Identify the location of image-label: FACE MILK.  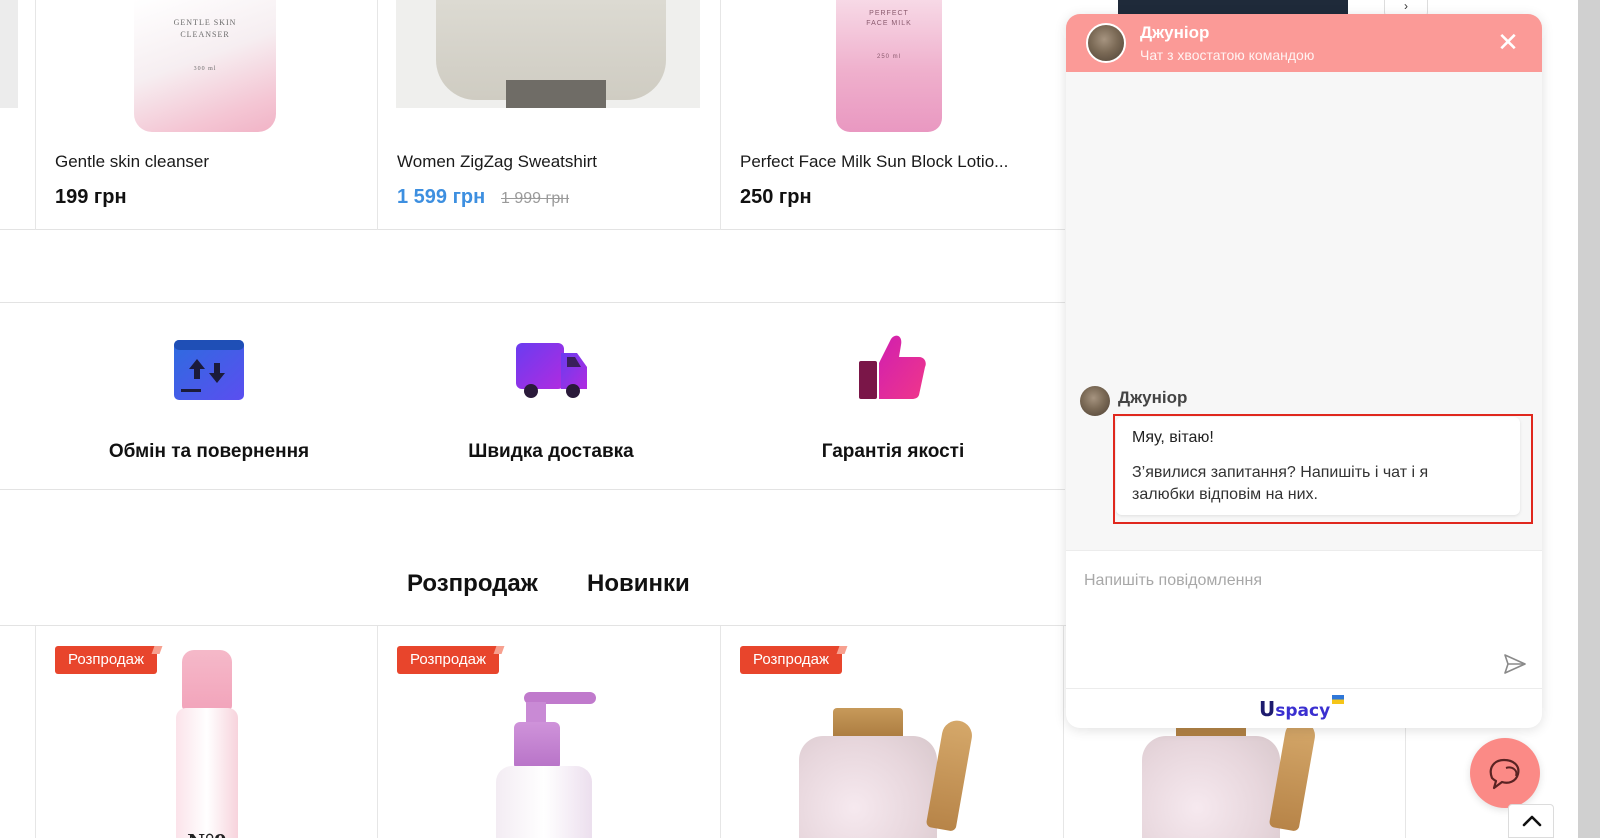
(889, 23).